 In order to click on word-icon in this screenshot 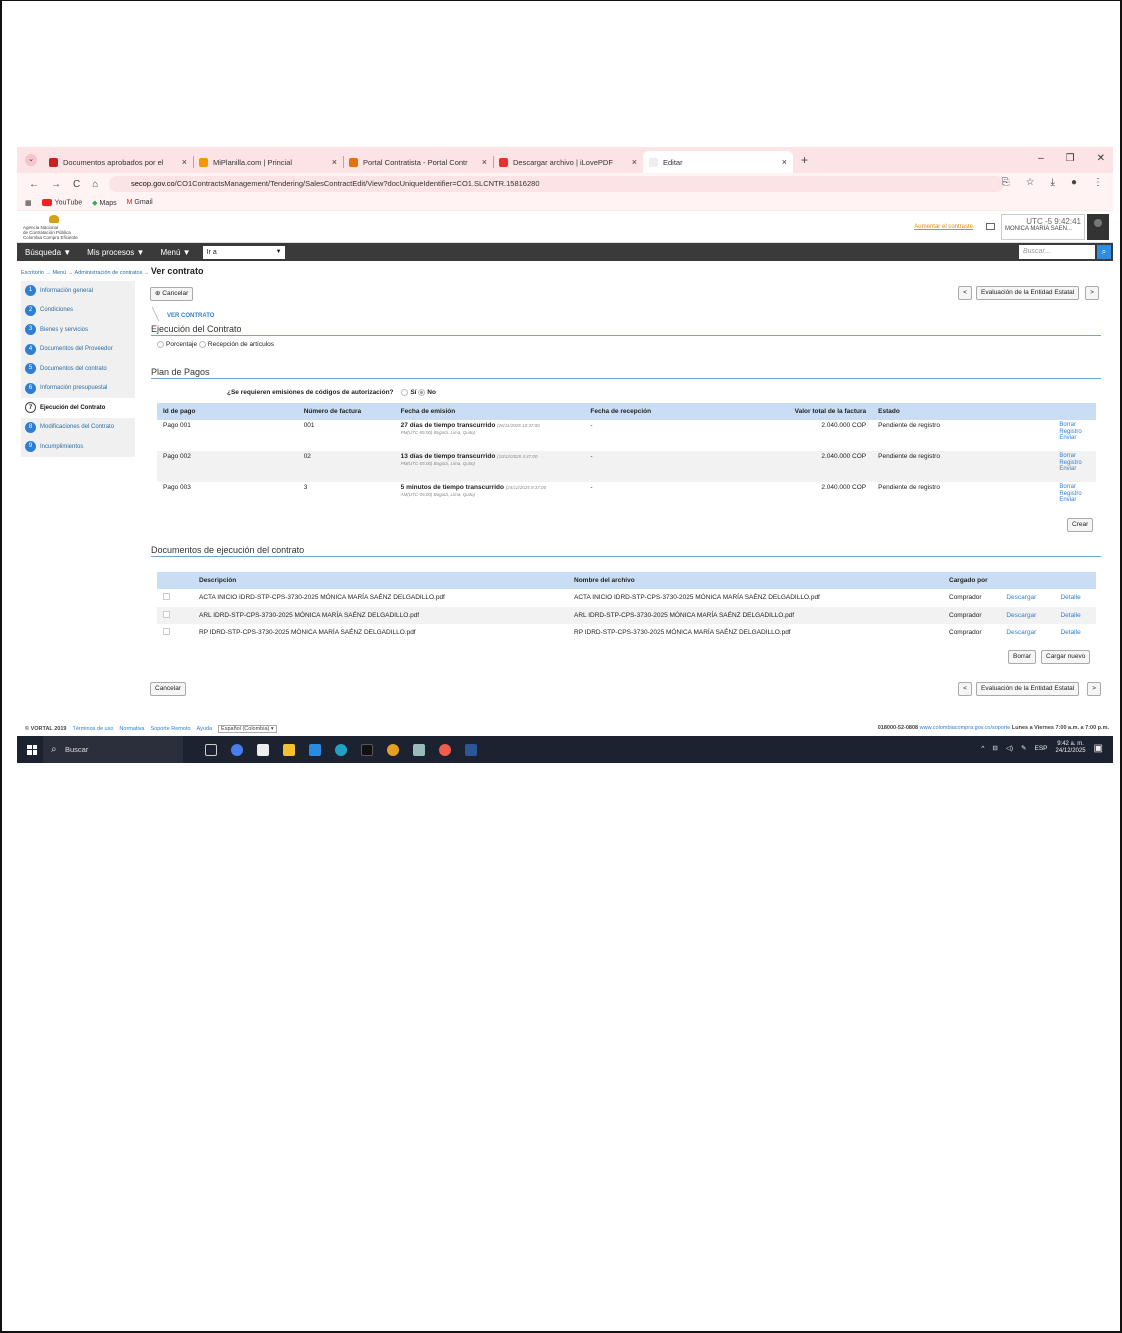, I will do `click(471, 749)`.